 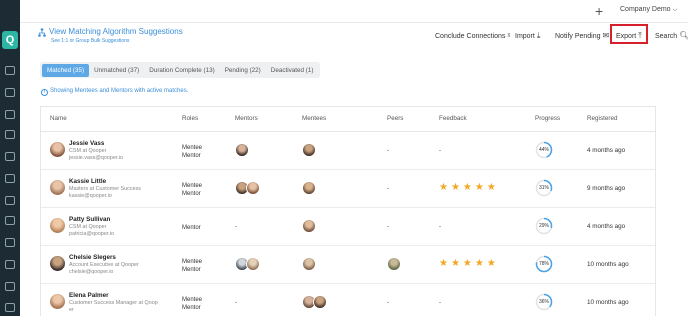 What do you see at coordinates (116, 70) in the screenshot?
I see `tab-unmatched: Unmatched (37)` at bounding box center [116, 70].